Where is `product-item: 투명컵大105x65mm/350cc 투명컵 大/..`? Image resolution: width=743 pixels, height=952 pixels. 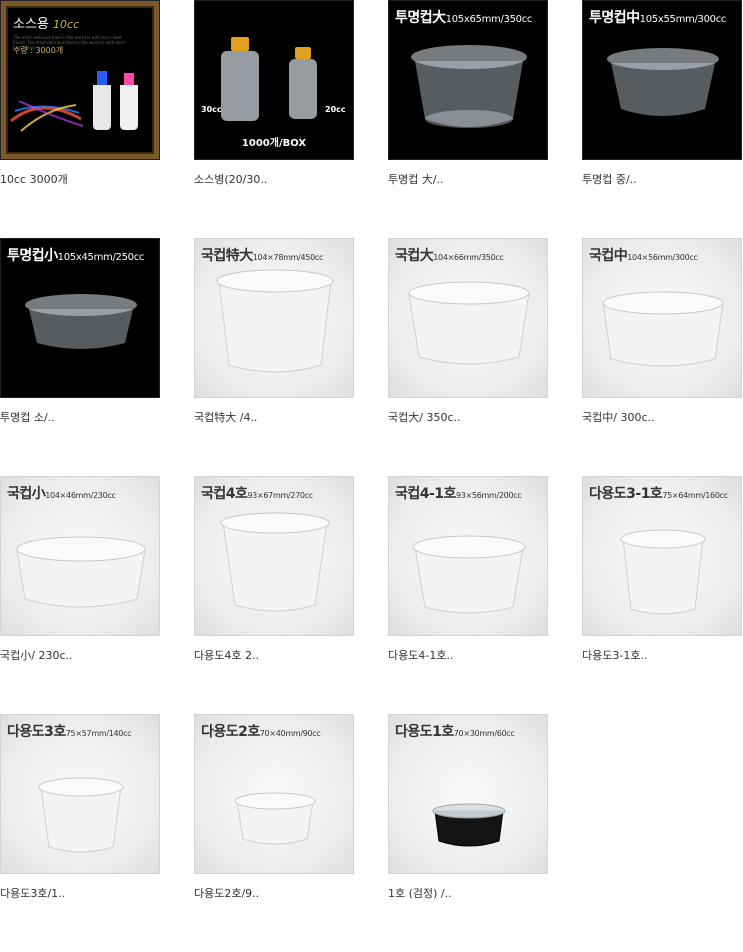
product-item: 투명컵大105x65mm/350cc 투명컵 大/.. is located at coordinates (469, 119).